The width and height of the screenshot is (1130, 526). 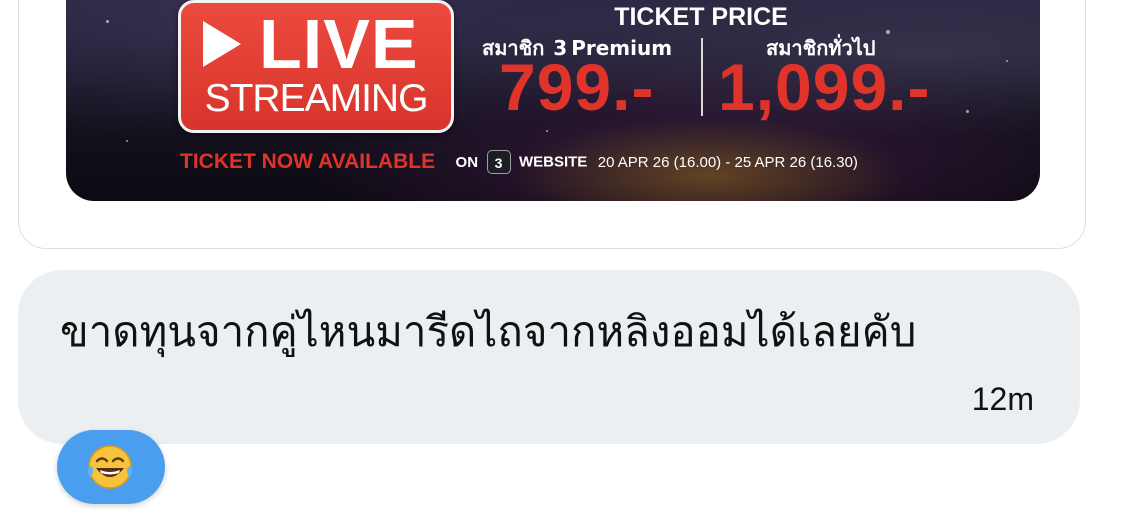 I want to click on message-timestamp: 12m, so click(x=1002, y=399).